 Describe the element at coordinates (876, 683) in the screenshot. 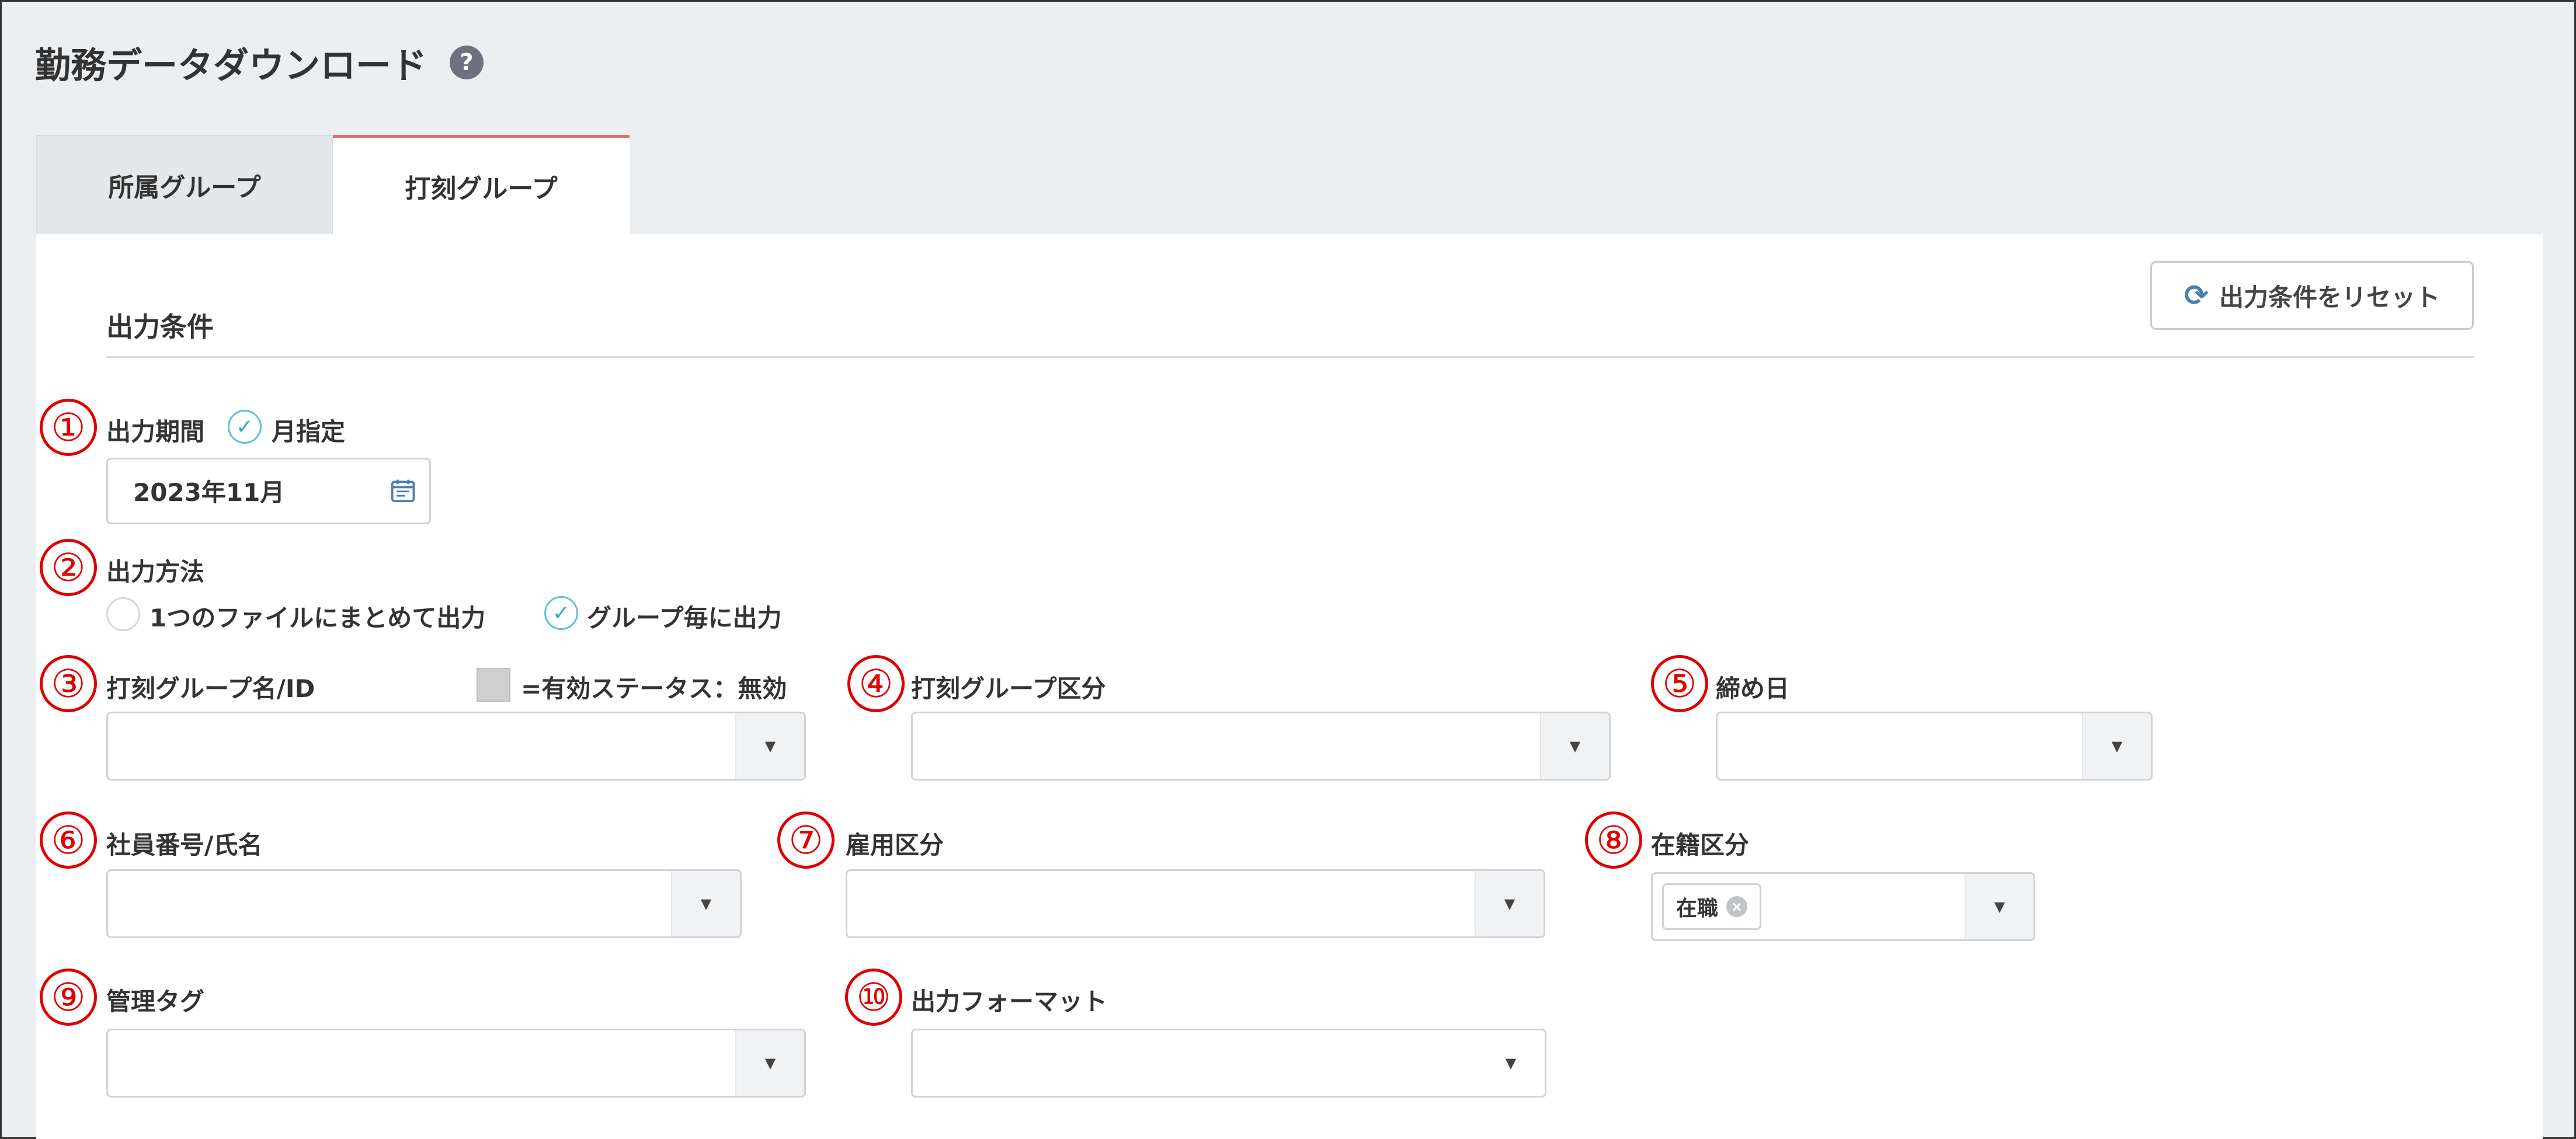

I see `annotation-number-4: ④` at that location.